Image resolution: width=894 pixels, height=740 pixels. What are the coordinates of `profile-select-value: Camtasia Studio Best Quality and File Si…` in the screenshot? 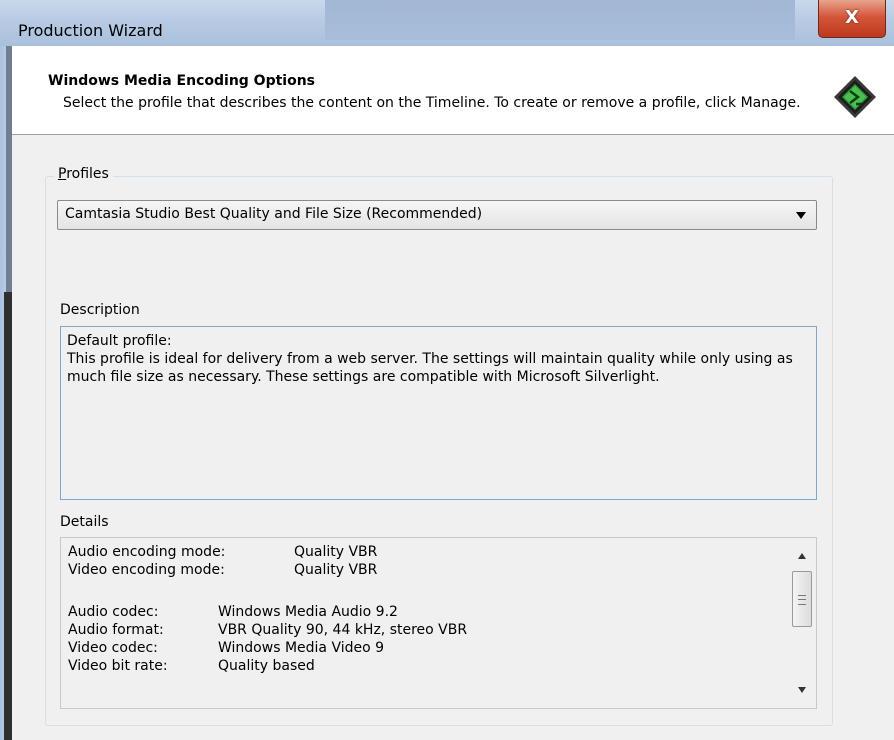 It's located at (274, 214).